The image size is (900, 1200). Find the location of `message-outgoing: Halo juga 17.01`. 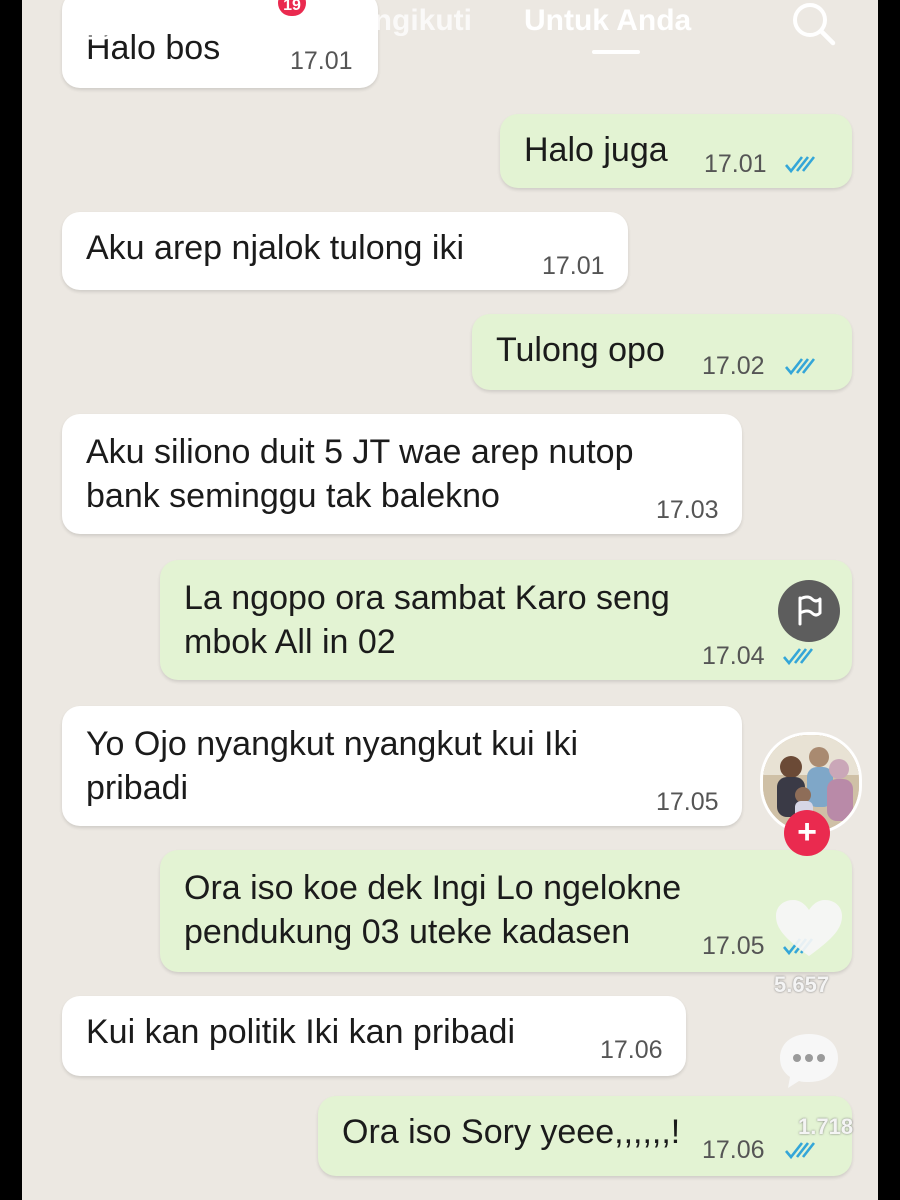

message-outgoing: Halo juga 17.01 is located at coordinates (676, 151).